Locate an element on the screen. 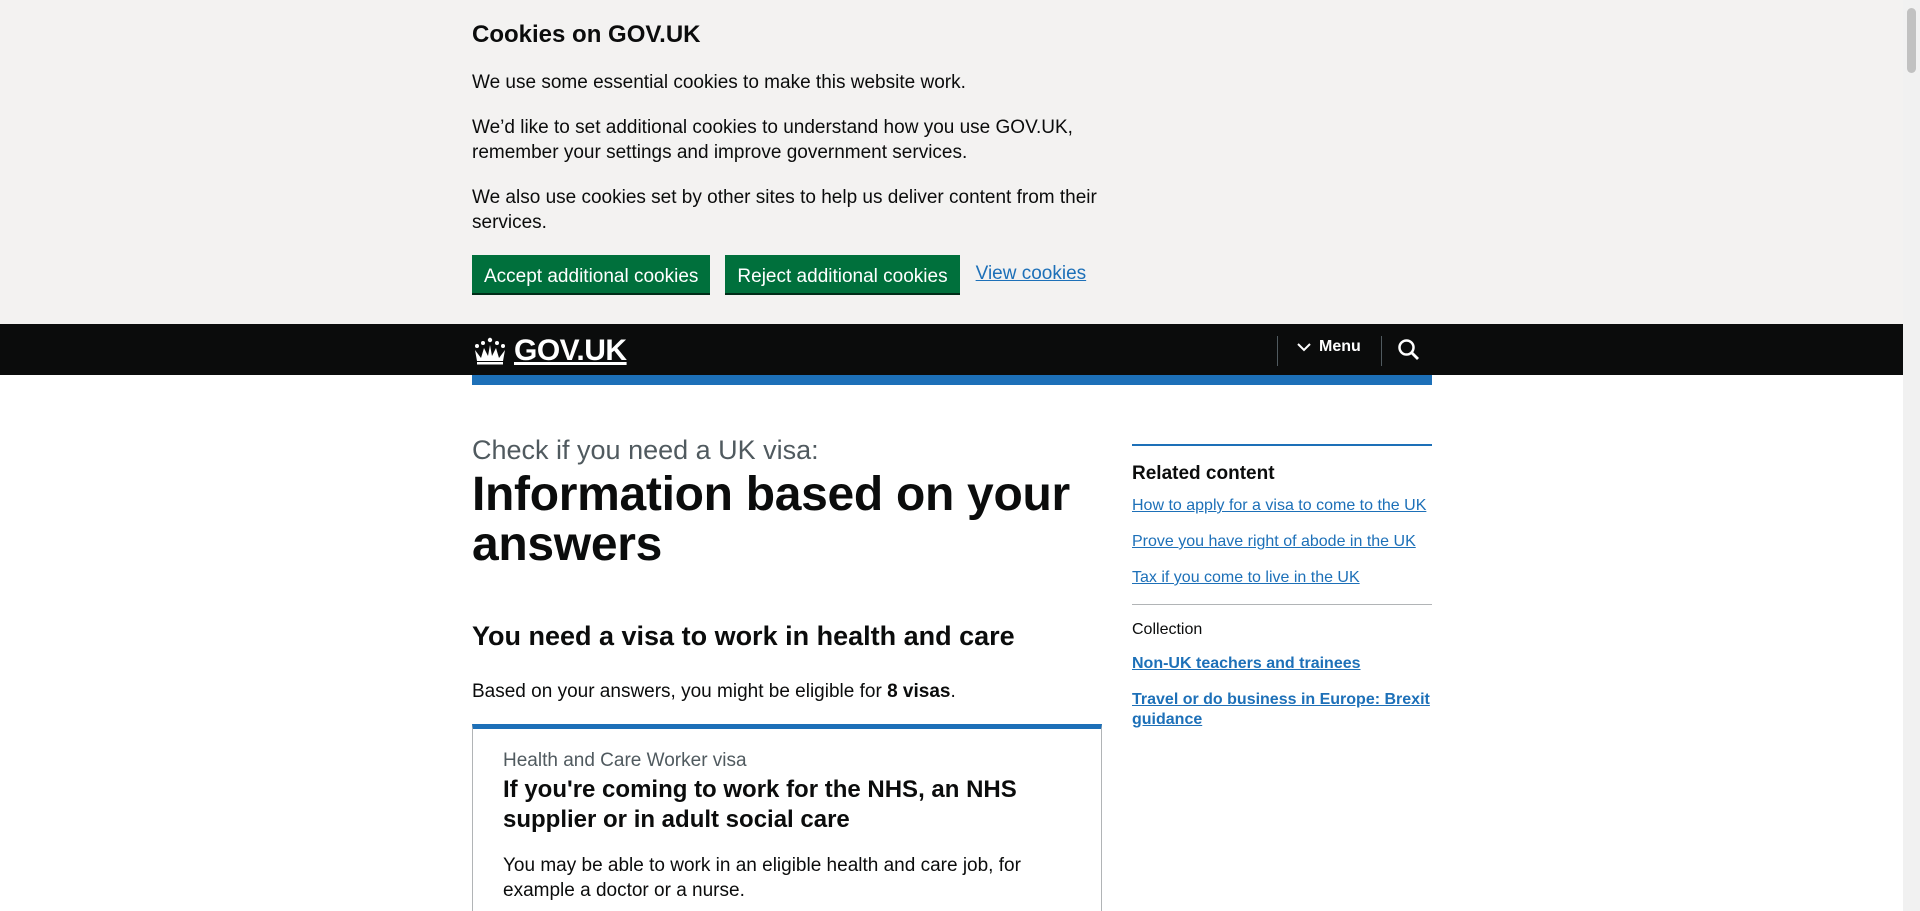  site-header: GOV.UK Menu is located at coordinates (951, 349).